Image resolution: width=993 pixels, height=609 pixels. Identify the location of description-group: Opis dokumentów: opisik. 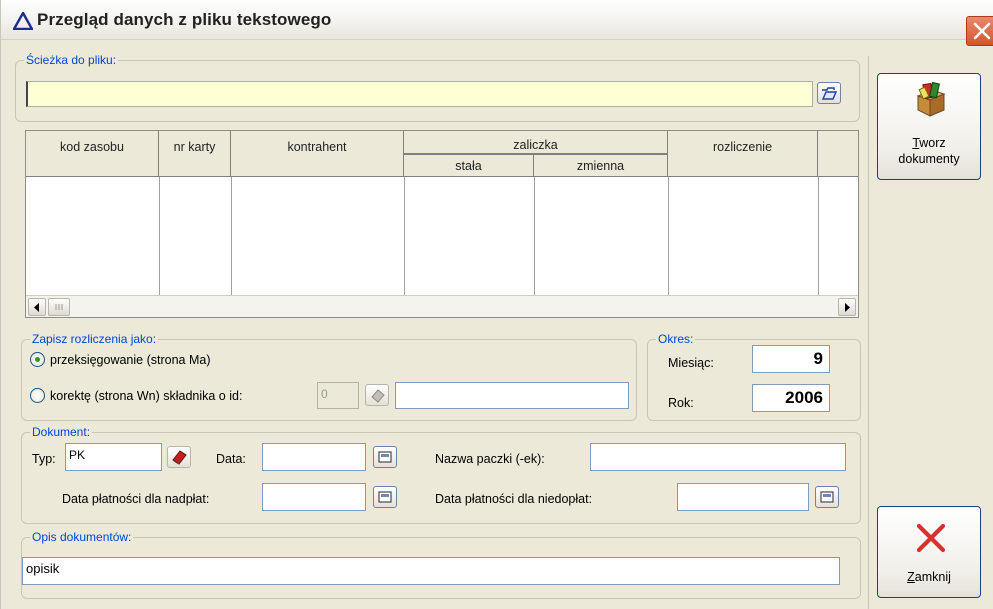
(441, 564).